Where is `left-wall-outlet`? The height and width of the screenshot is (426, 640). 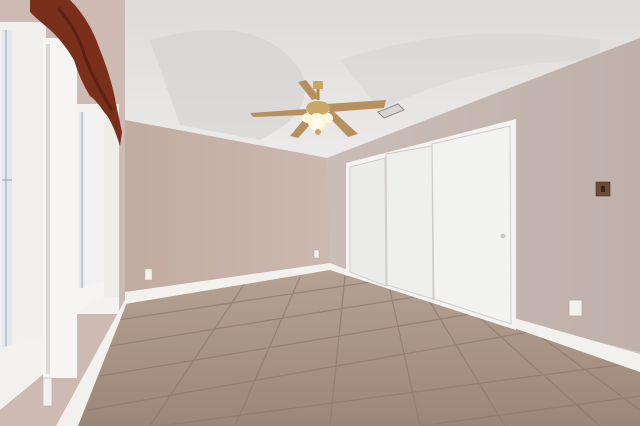
left-wall-outlet is located at coordinates (47, 392).